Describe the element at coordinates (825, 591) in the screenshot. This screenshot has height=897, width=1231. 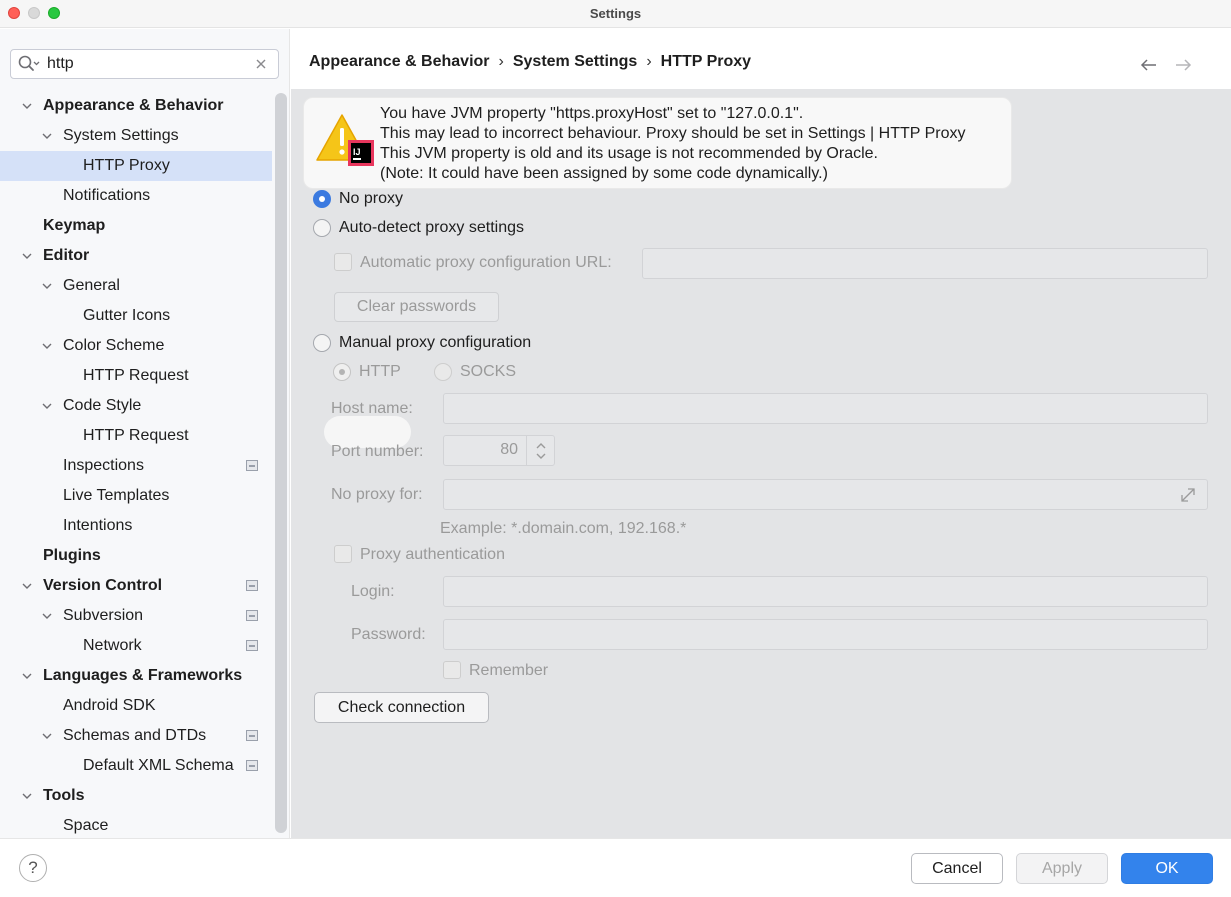
I see `login-field` at that location.